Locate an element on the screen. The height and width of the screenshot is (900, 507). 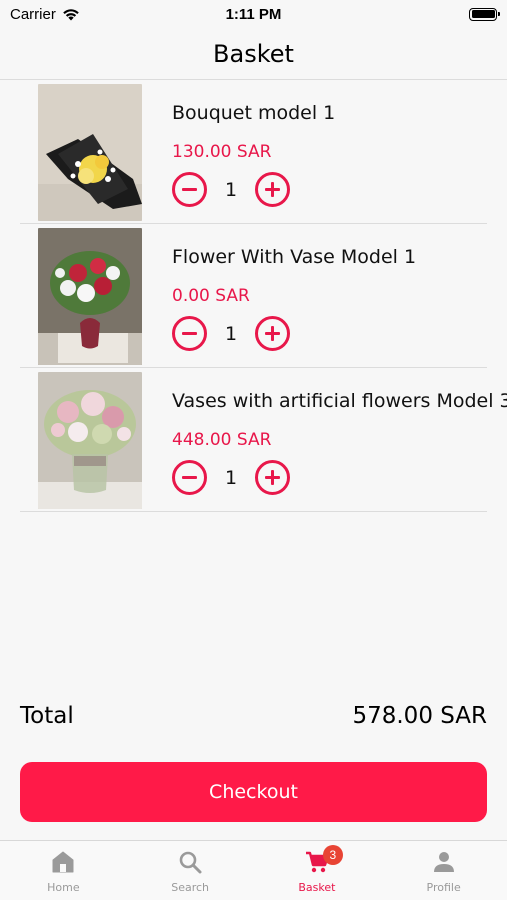
tab-label: Basket is located at coordinates (317, 887).